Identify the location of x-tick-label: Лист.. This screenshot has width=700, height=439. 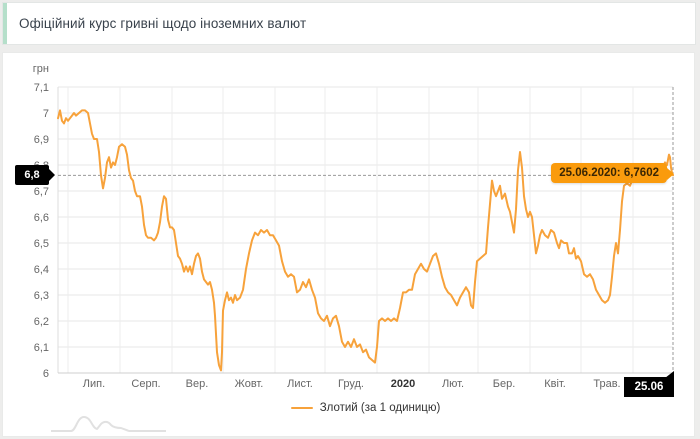
(300, 384).